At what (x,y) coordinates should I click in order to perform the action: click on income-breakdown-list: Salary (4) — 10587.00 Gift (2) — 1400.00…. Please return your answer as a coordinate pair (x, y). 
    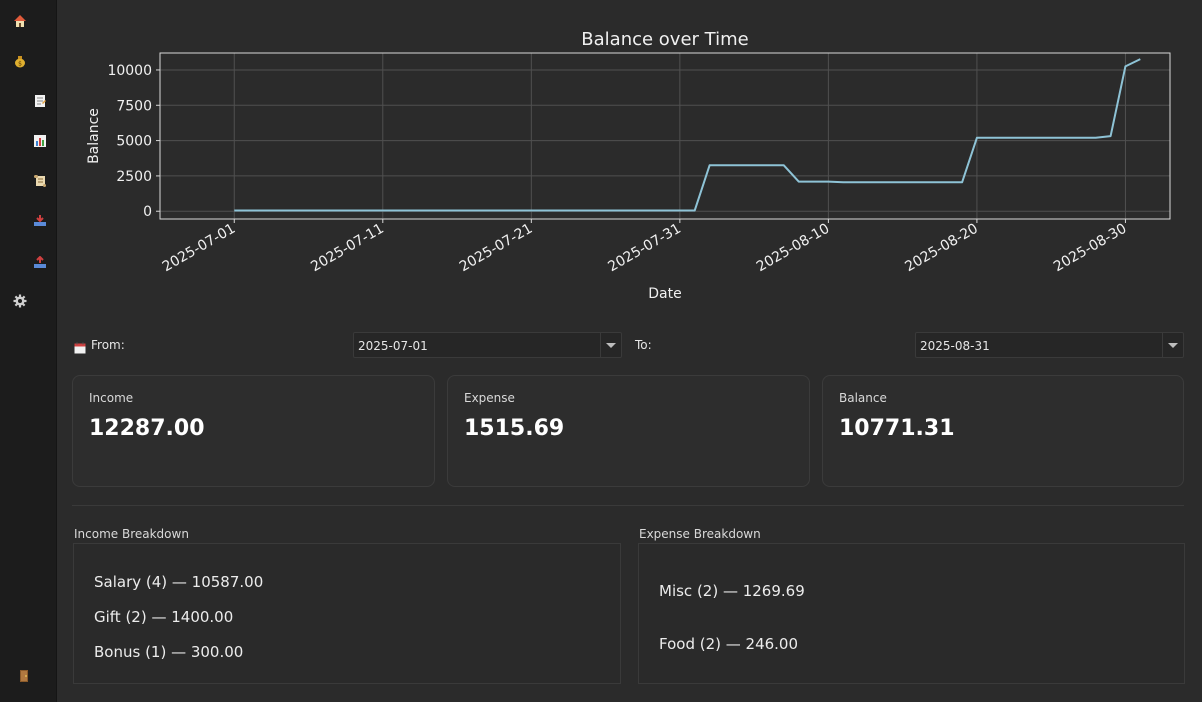
    Looking at the image, I should click on (347, 613).